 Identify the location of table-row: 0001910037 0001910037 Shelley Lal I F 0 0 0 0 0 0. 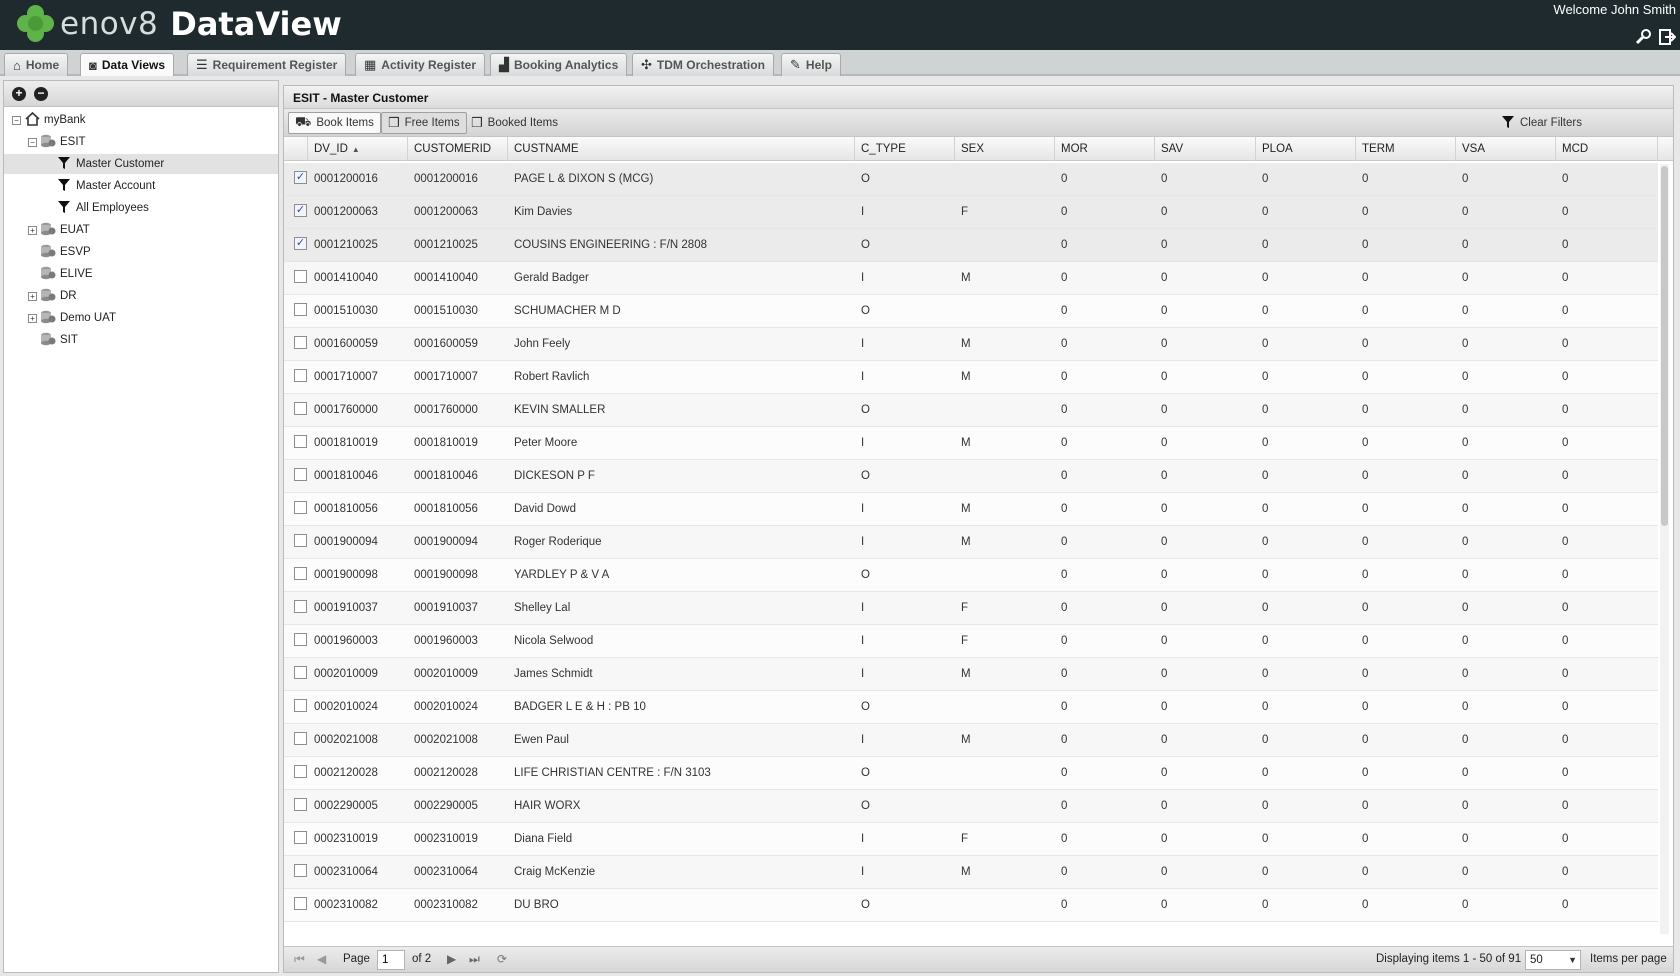
(971, 608).